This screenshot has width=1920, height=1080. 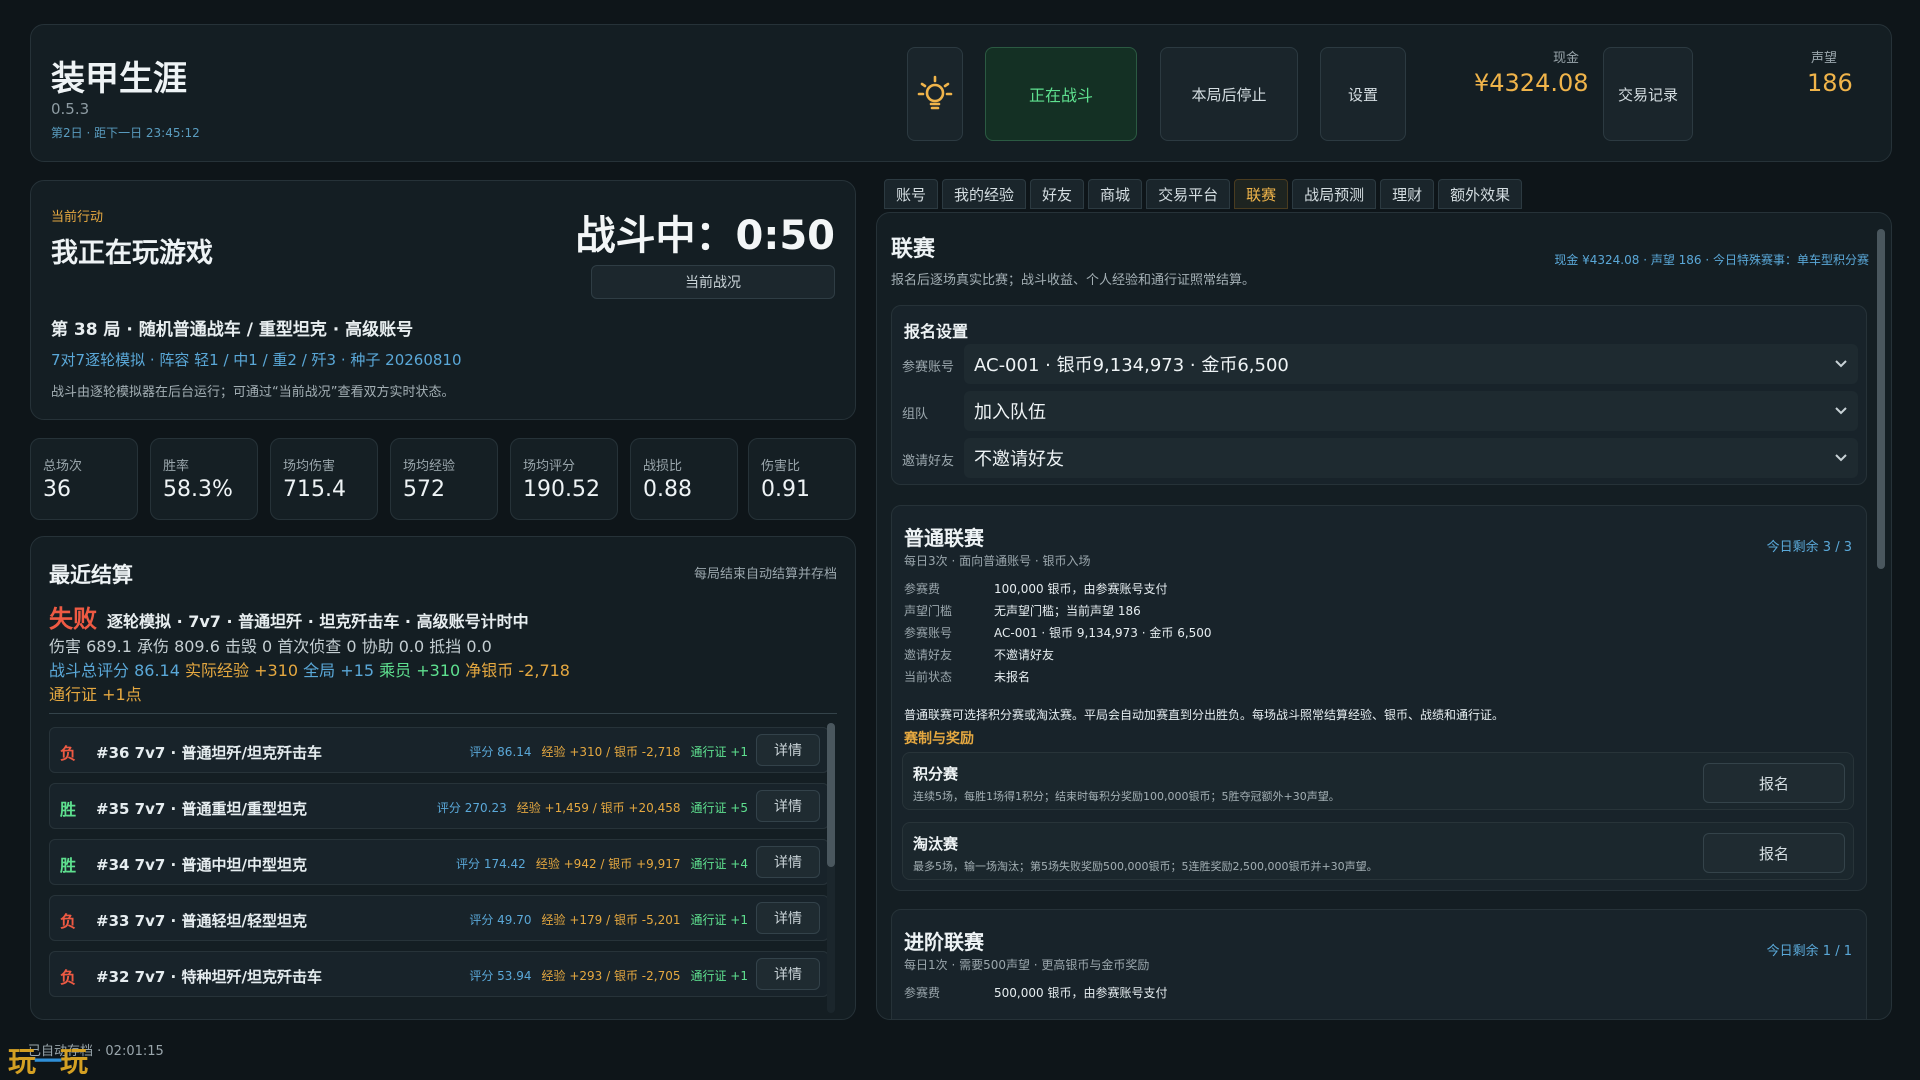 I want to click on tab-my-experience: 我的经验, so click(x=984, y=194).